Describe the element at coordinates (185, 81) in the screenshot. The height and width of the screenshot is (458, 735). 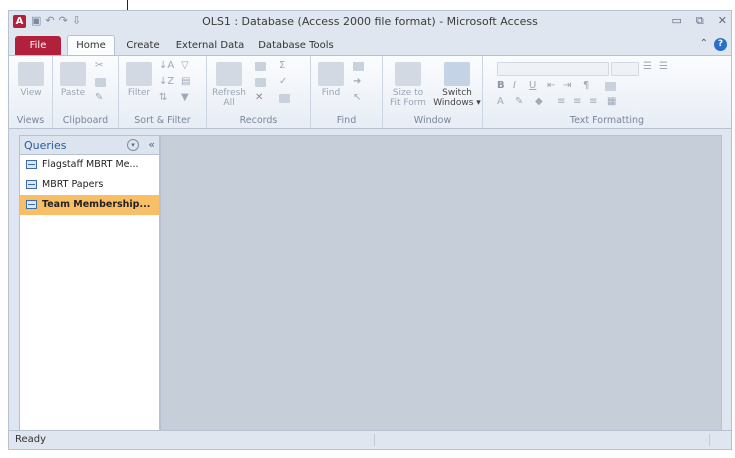
I see `advanced-filter-icon: ▤` at that location.